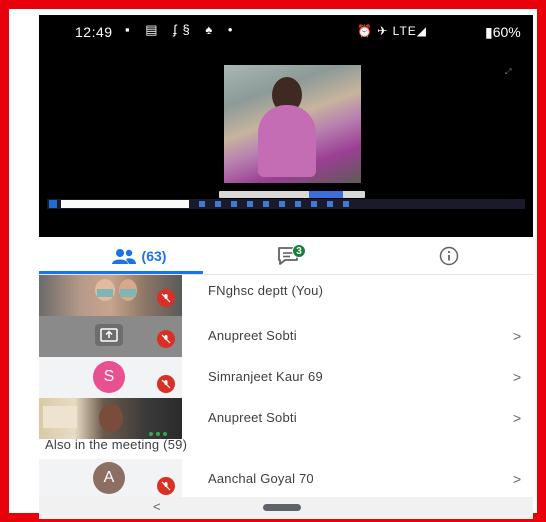 Image resolution: width=546 pixels, height=522 pixels. Describe the element at coordinates (289, 256) in the screenshot. I see `tab-chat: 3` at that location.